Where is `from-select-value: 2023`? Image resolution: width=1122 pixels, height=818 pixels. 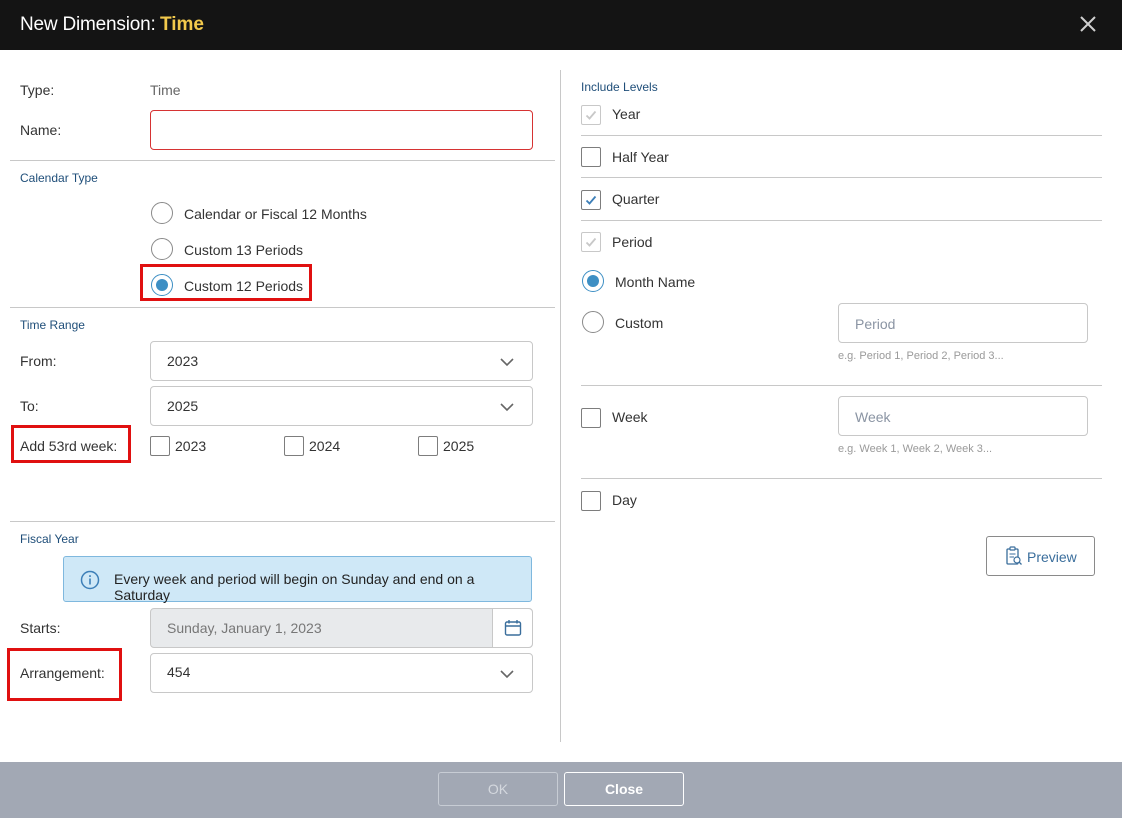 from-select-value: 2023 is located at coordinates (183, 361).